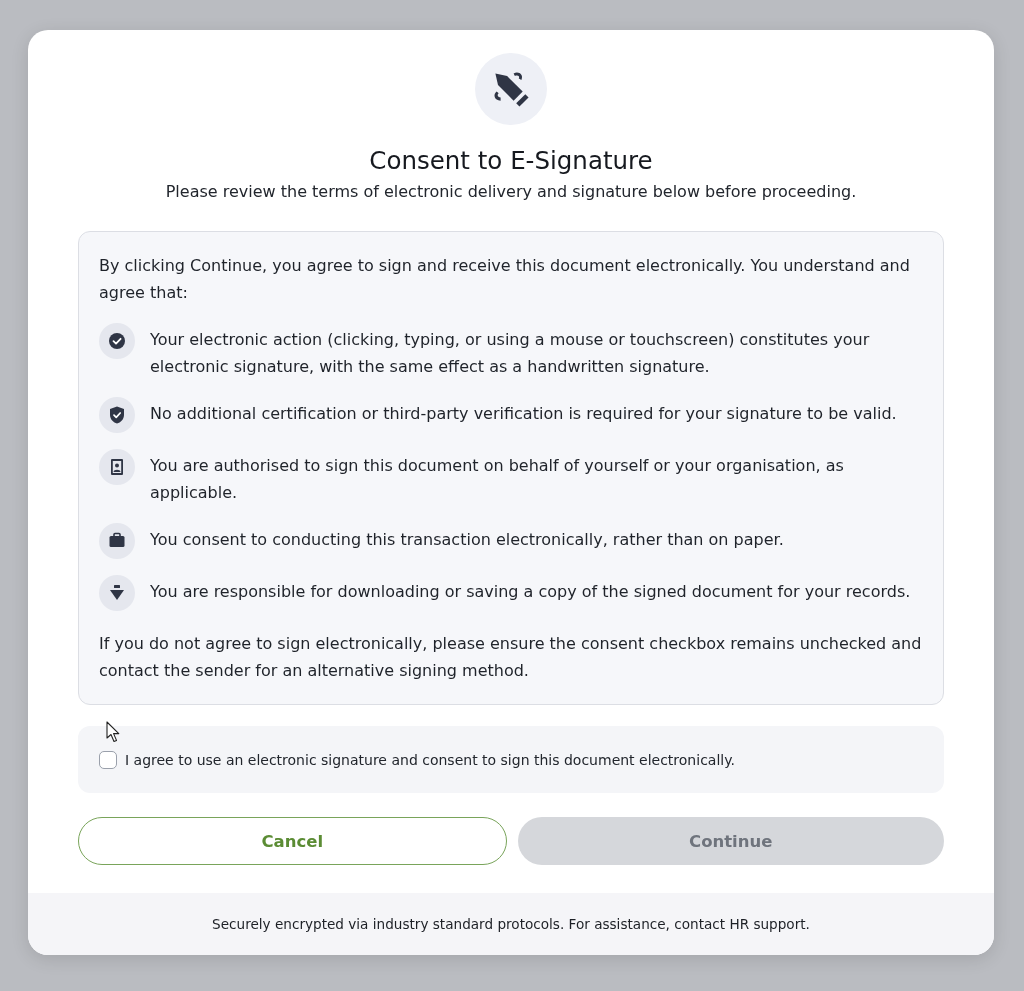 This screenshot has width=1024, height=991. I want to click on dialog-title: Consent to E-Signature, so click(511, 161).